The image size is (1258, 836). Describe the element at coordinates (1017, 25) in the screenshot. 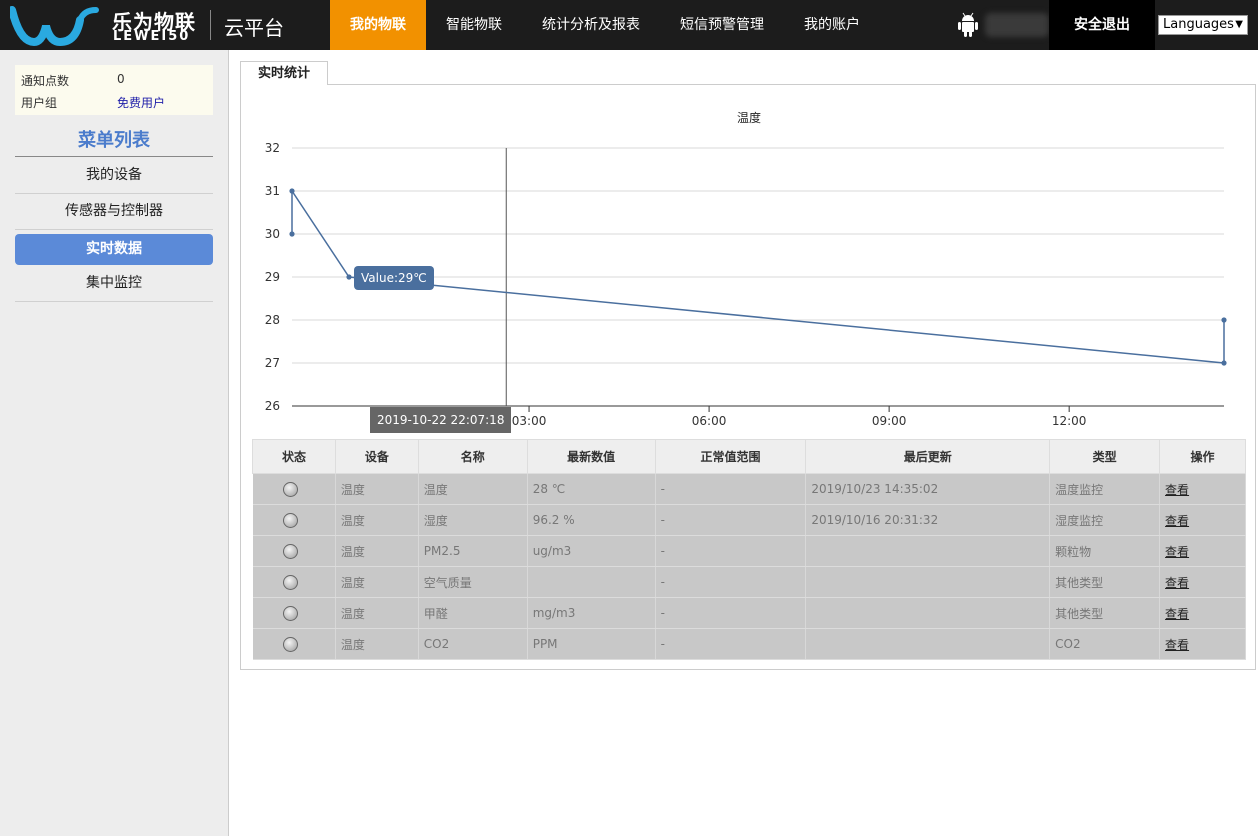

I see `username-obscured` at that location.